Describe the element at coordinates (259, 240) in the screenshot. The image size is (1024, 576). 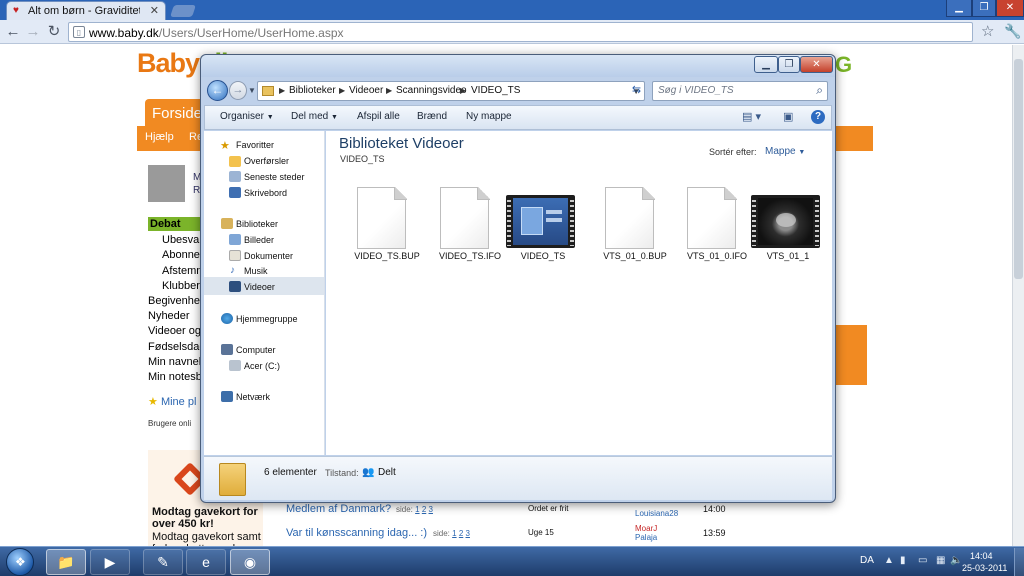
I see `nav-pictures: Billeder` at that location.